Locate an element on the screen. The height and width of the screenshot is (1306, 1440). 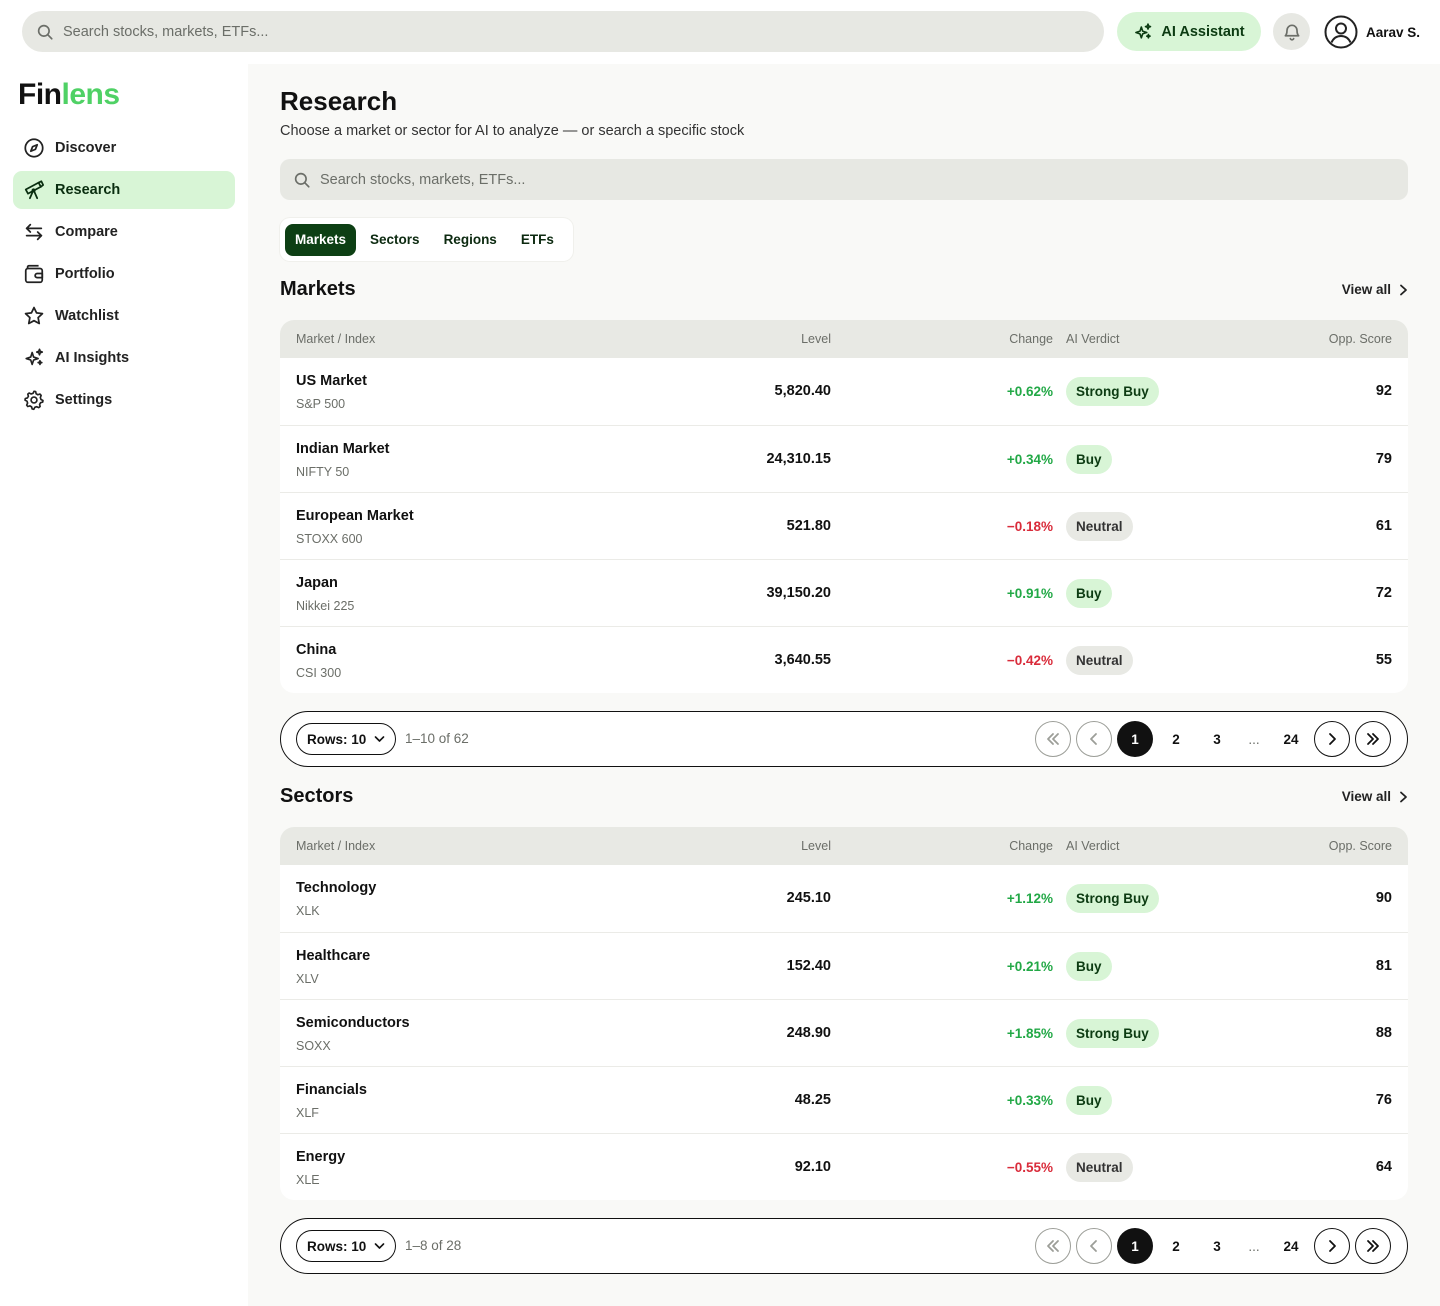
global-search-input is located at coordinates (583, 31).